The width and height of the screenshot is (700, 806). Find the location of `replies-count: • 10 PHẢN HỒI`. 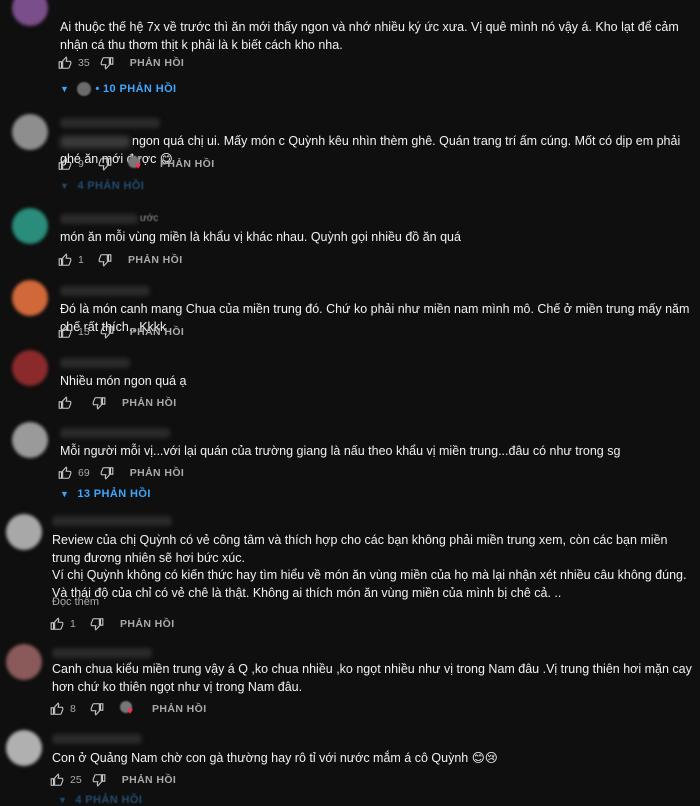

replies-count: • 10 PHẢN HỒI is located at coordinates (136, 89).